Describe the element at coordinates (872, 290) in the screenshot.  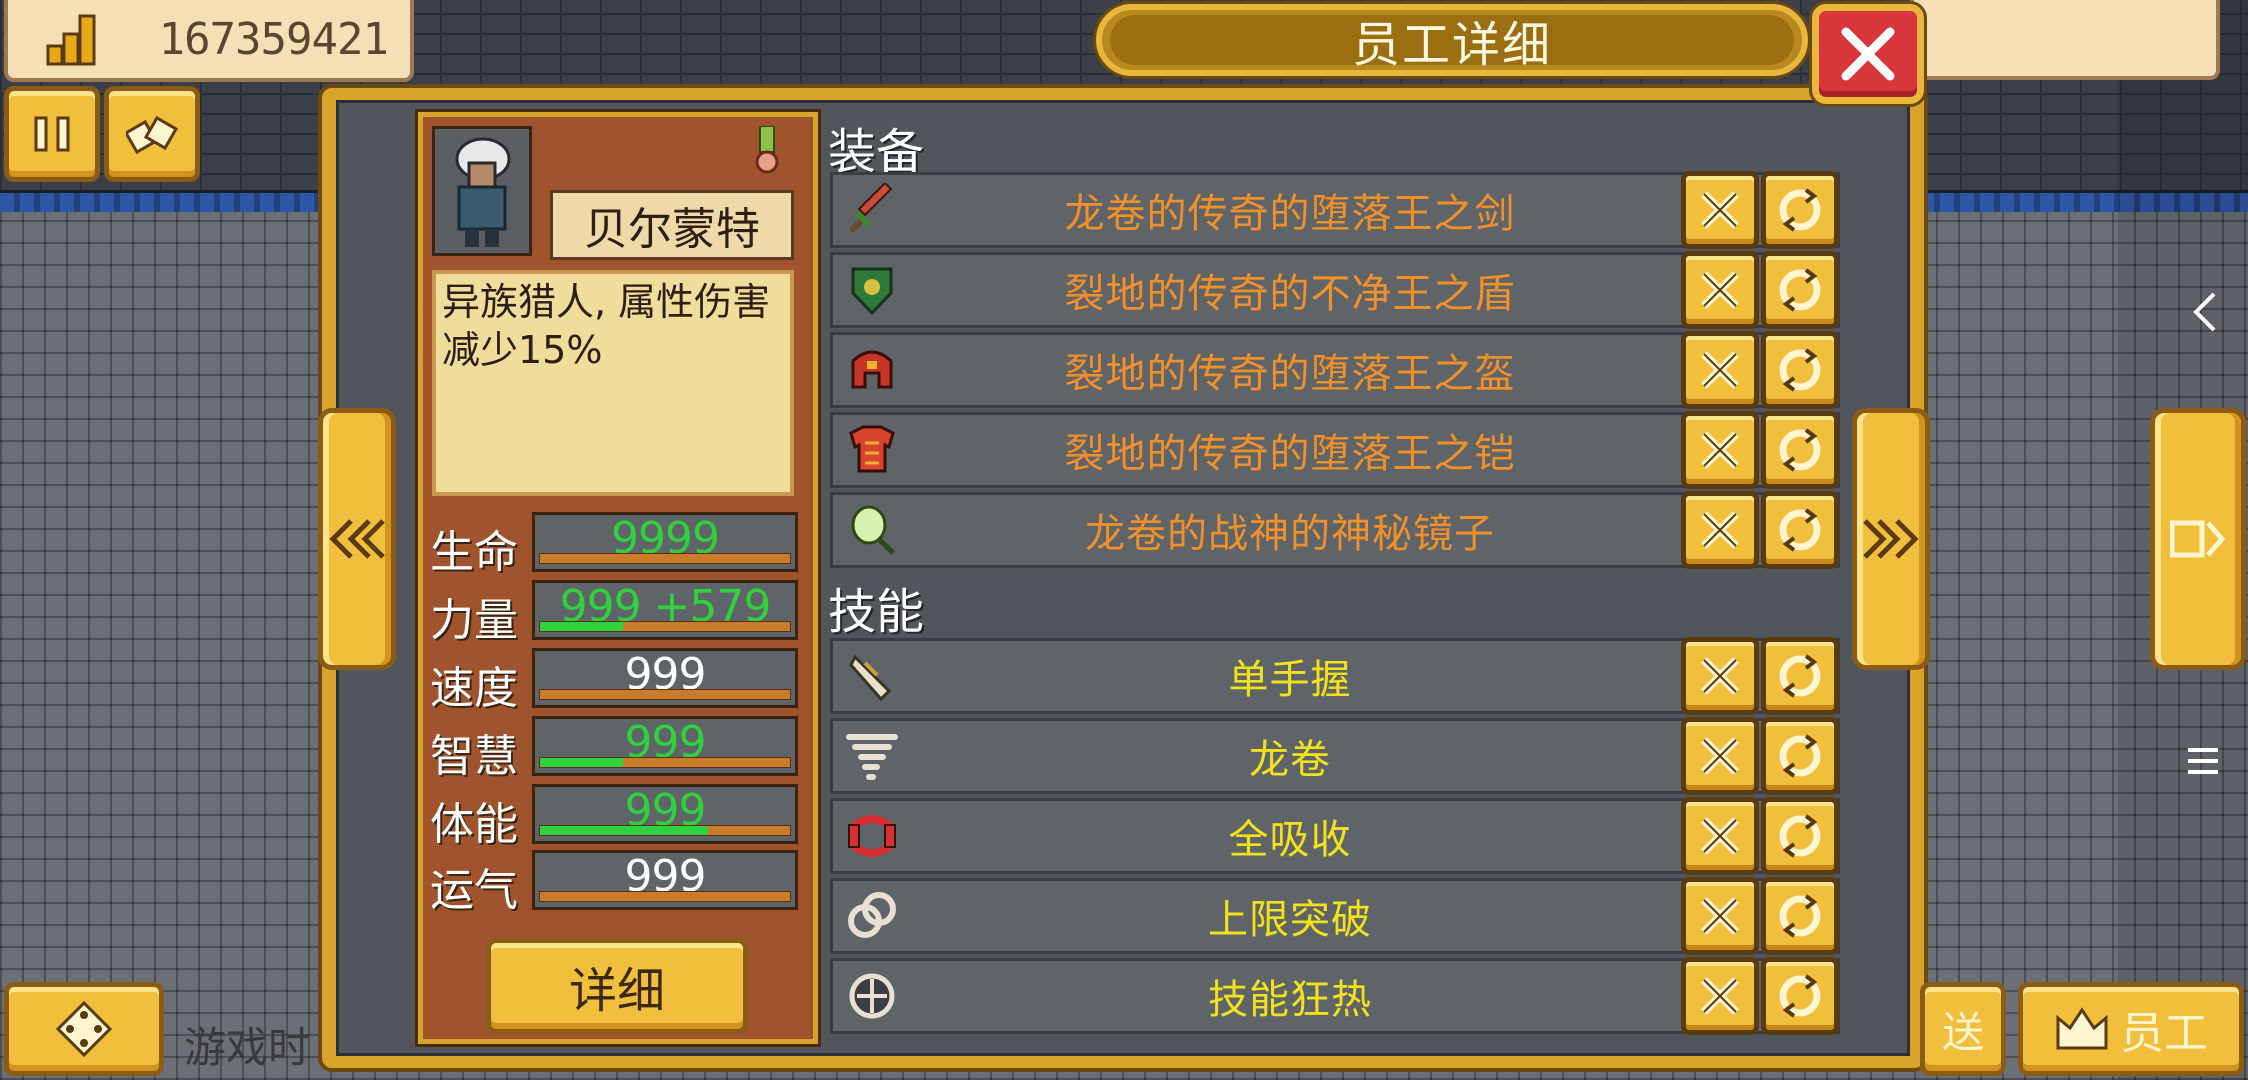
I see `shield-icon` at that location.